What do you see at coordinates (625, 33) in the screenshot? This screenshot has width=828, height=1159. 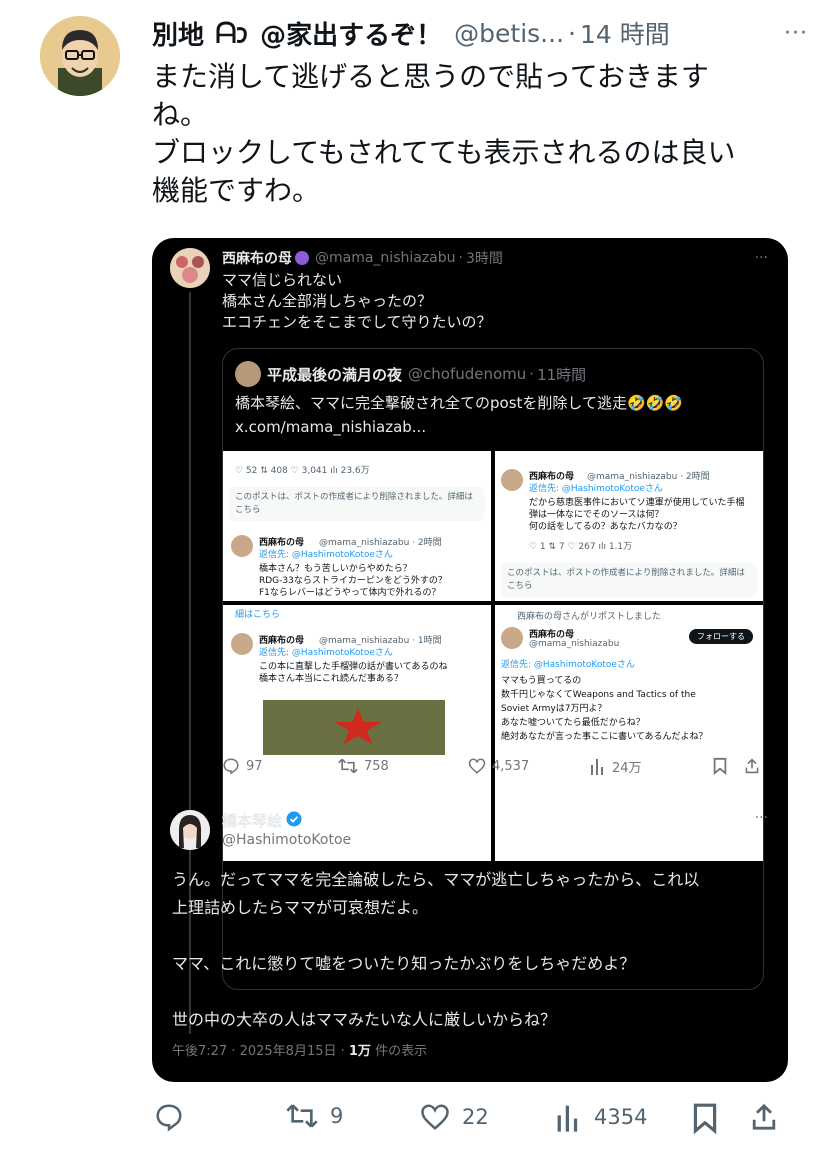 I see `post-time: 14 時間` at bounding box center [625, 33].